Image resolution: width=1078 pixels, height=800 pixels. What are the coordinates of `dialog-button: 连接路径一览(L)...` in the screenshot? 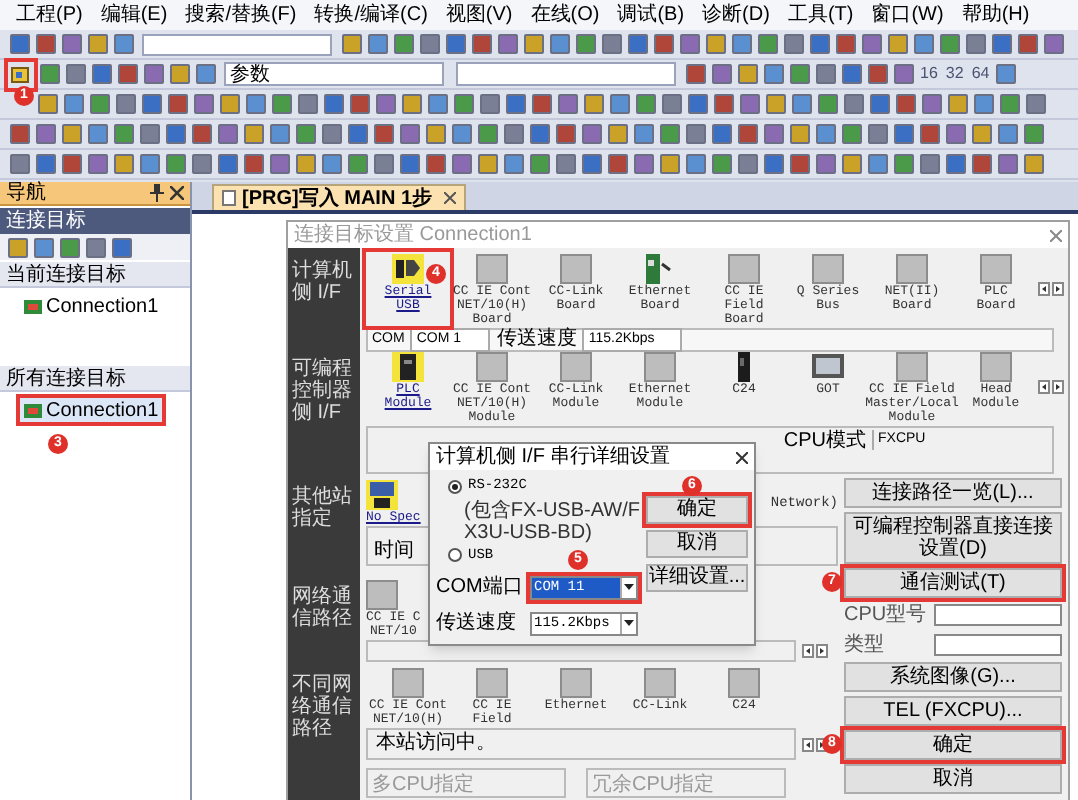 It's located at (953, 493).